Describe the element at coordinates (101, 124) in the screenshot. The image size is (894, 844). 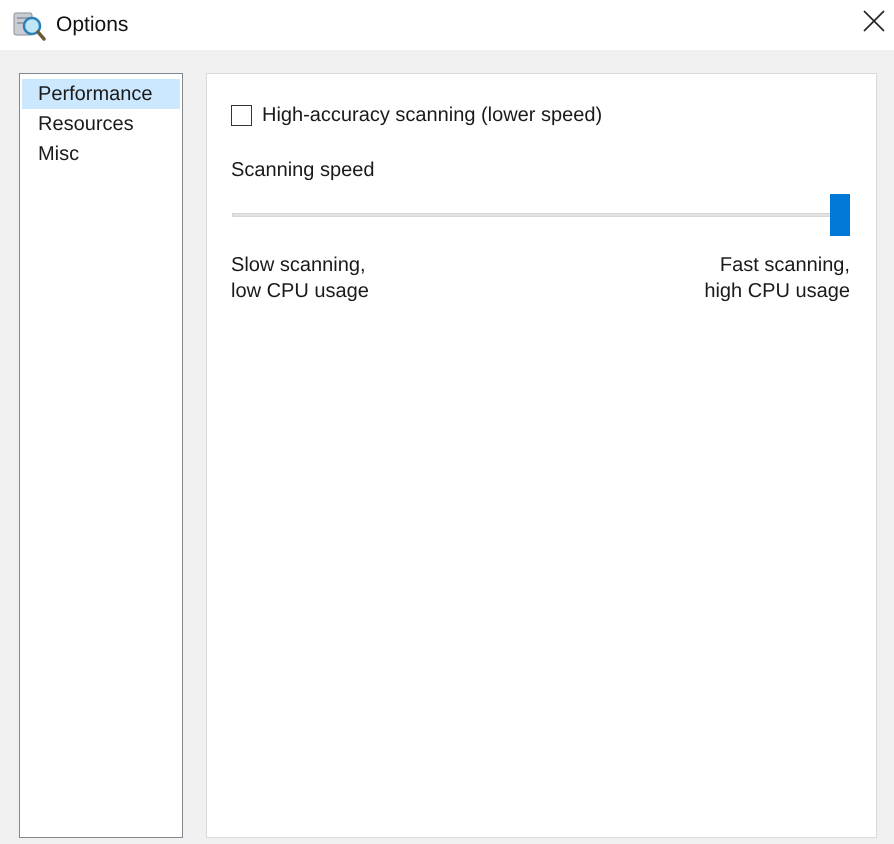
I see `sidebar-item: Resources` at that location.